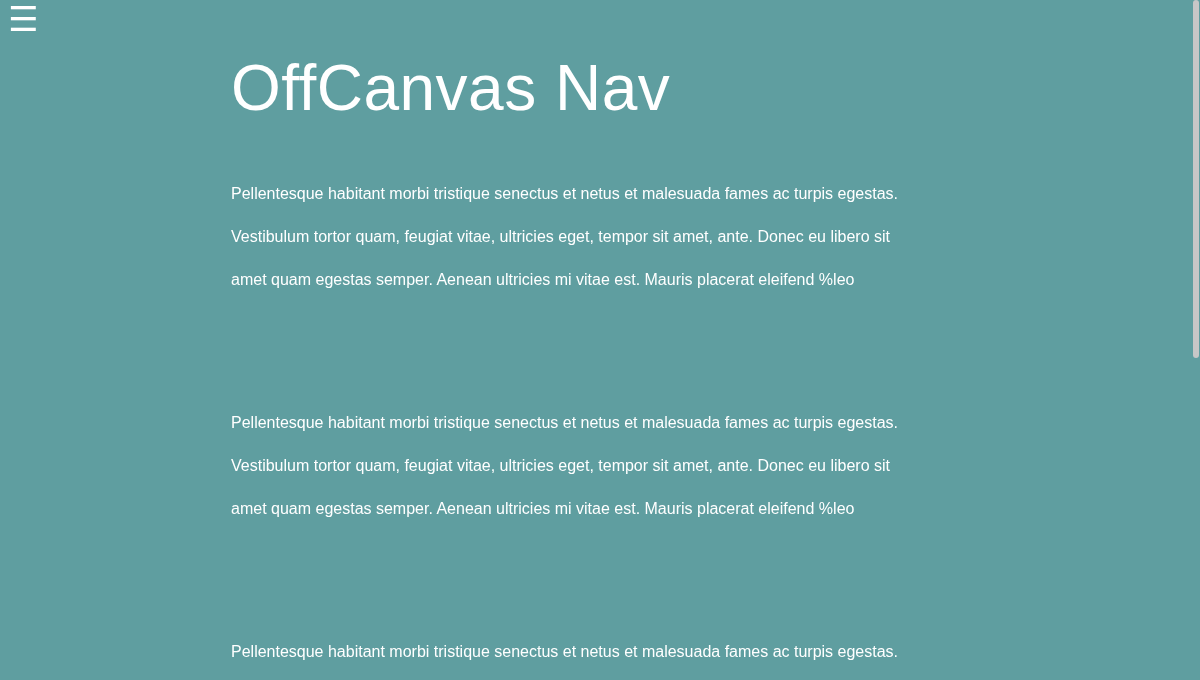 This screenshot has height=680, width=1200. I want to click on menu-button: ☰, so click(23, 19).